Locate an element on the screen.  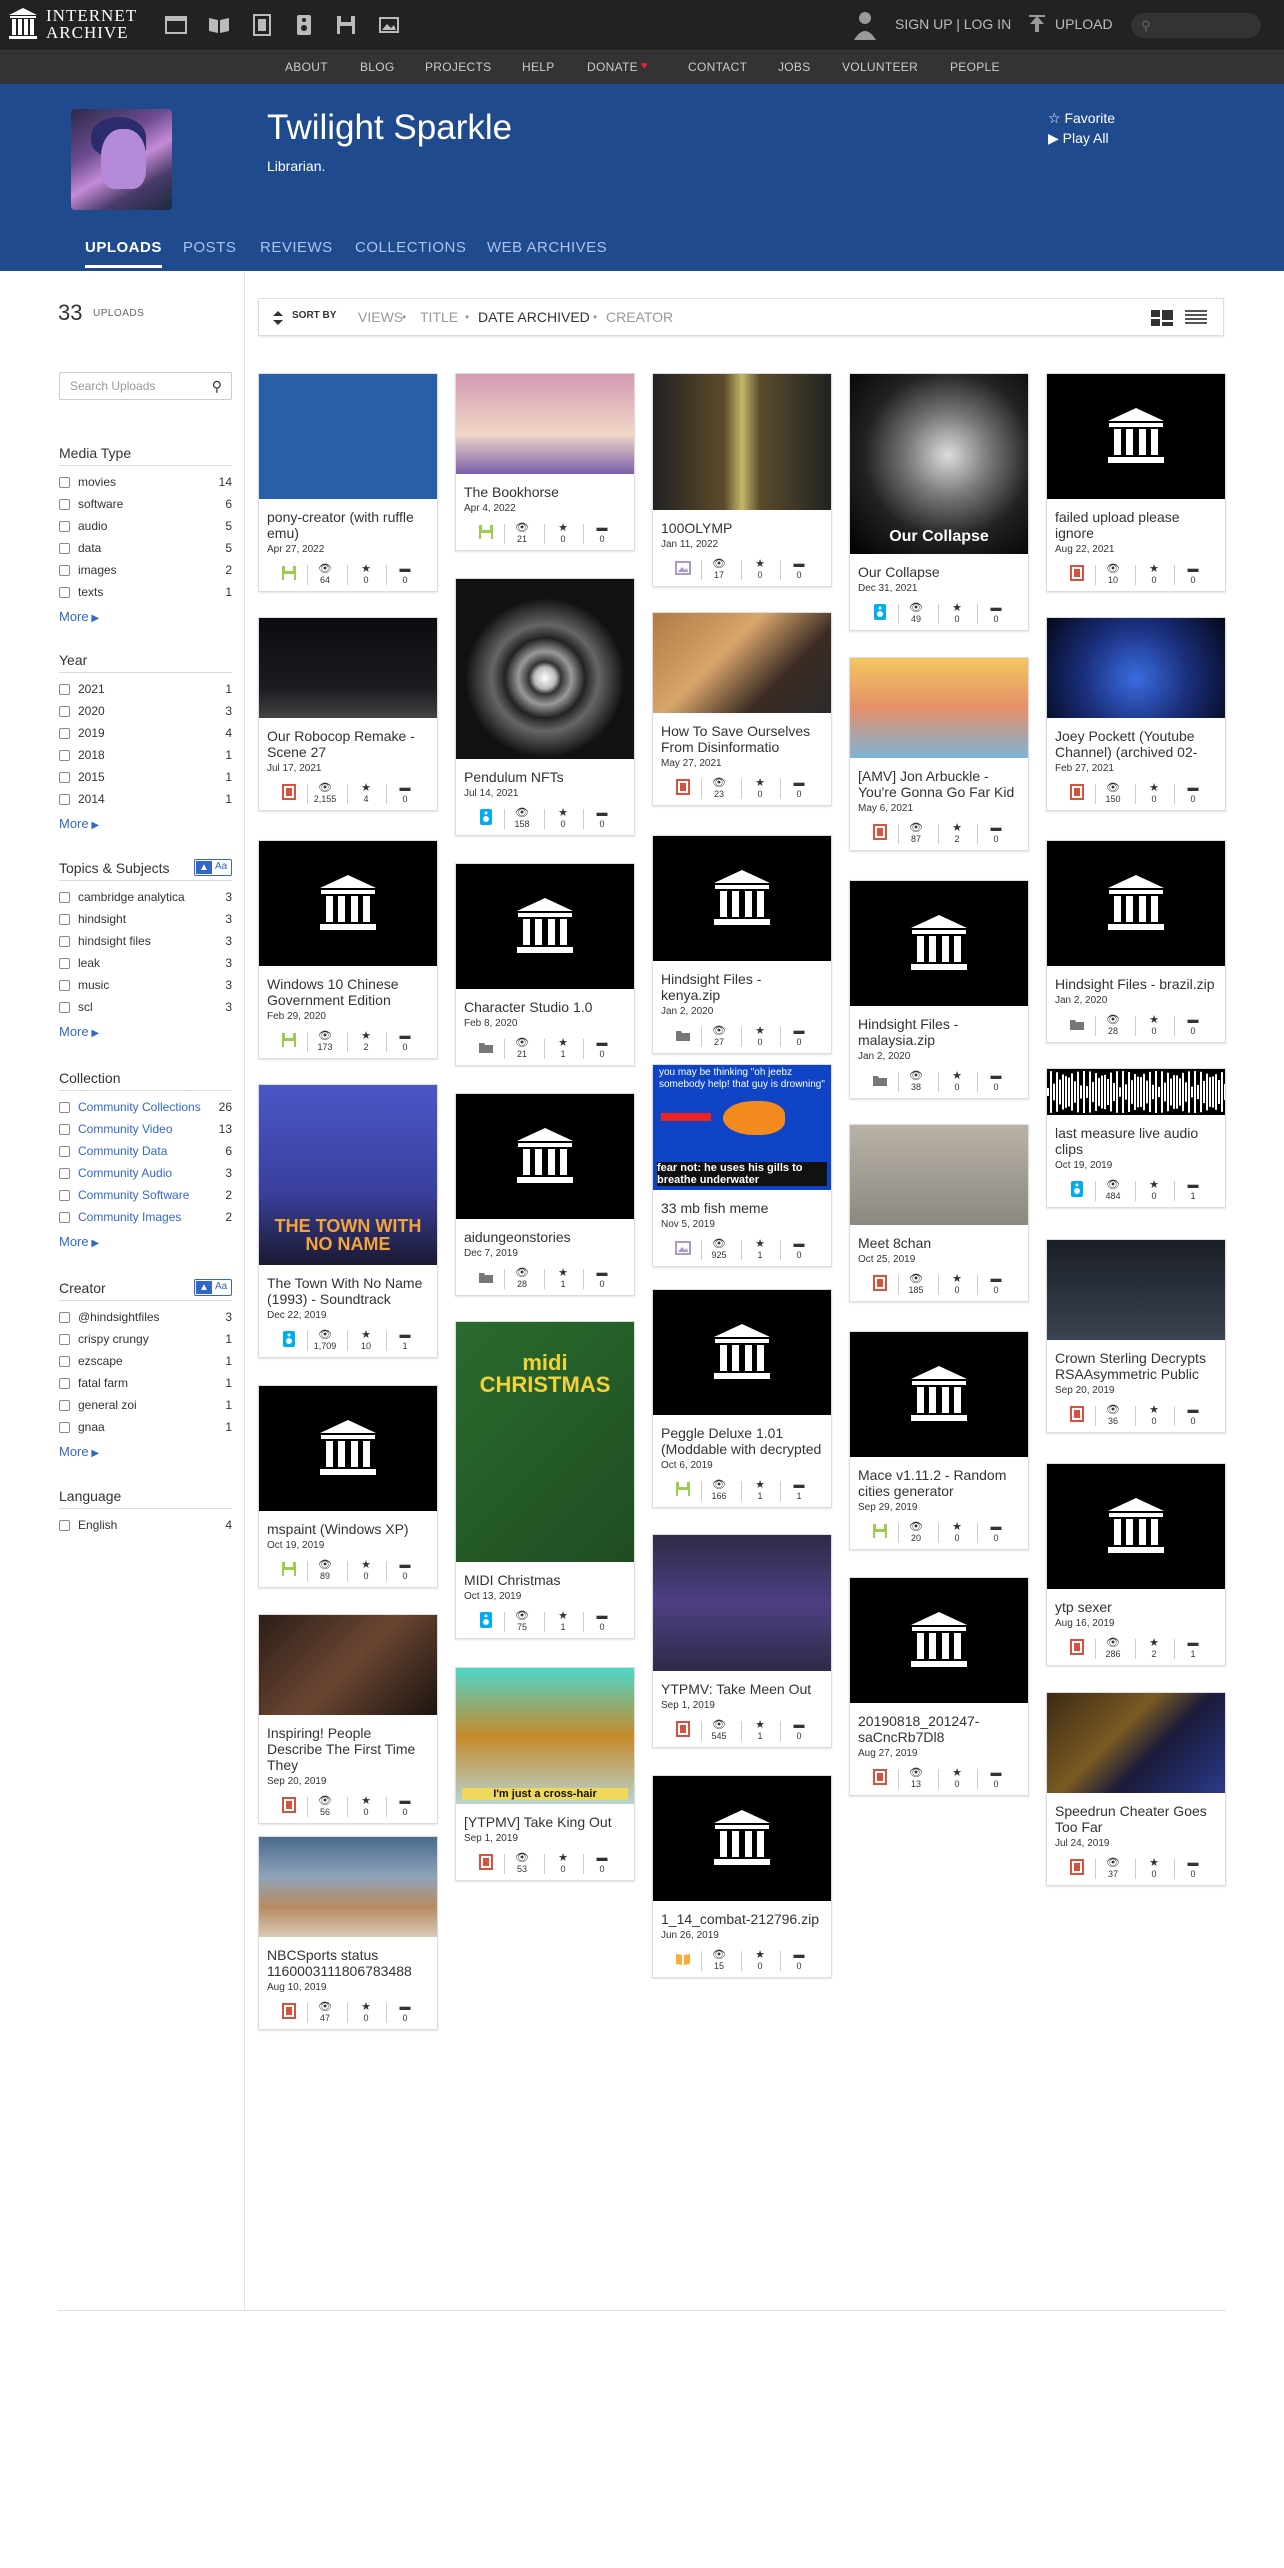
item-title: ytp sexer is located at coordinates (1136, 1602).